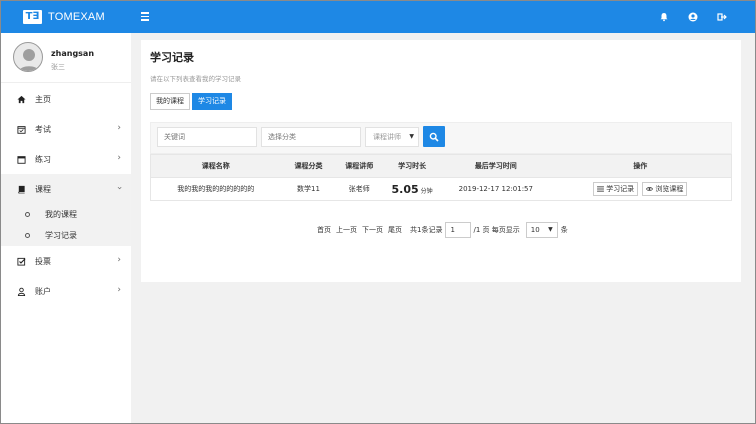 Image resolution: width=756 pixels, height=424 pixels. Describe the element at coordinates (620, 189) in the screenshot. I see `button-label: 学习记录` at that location.